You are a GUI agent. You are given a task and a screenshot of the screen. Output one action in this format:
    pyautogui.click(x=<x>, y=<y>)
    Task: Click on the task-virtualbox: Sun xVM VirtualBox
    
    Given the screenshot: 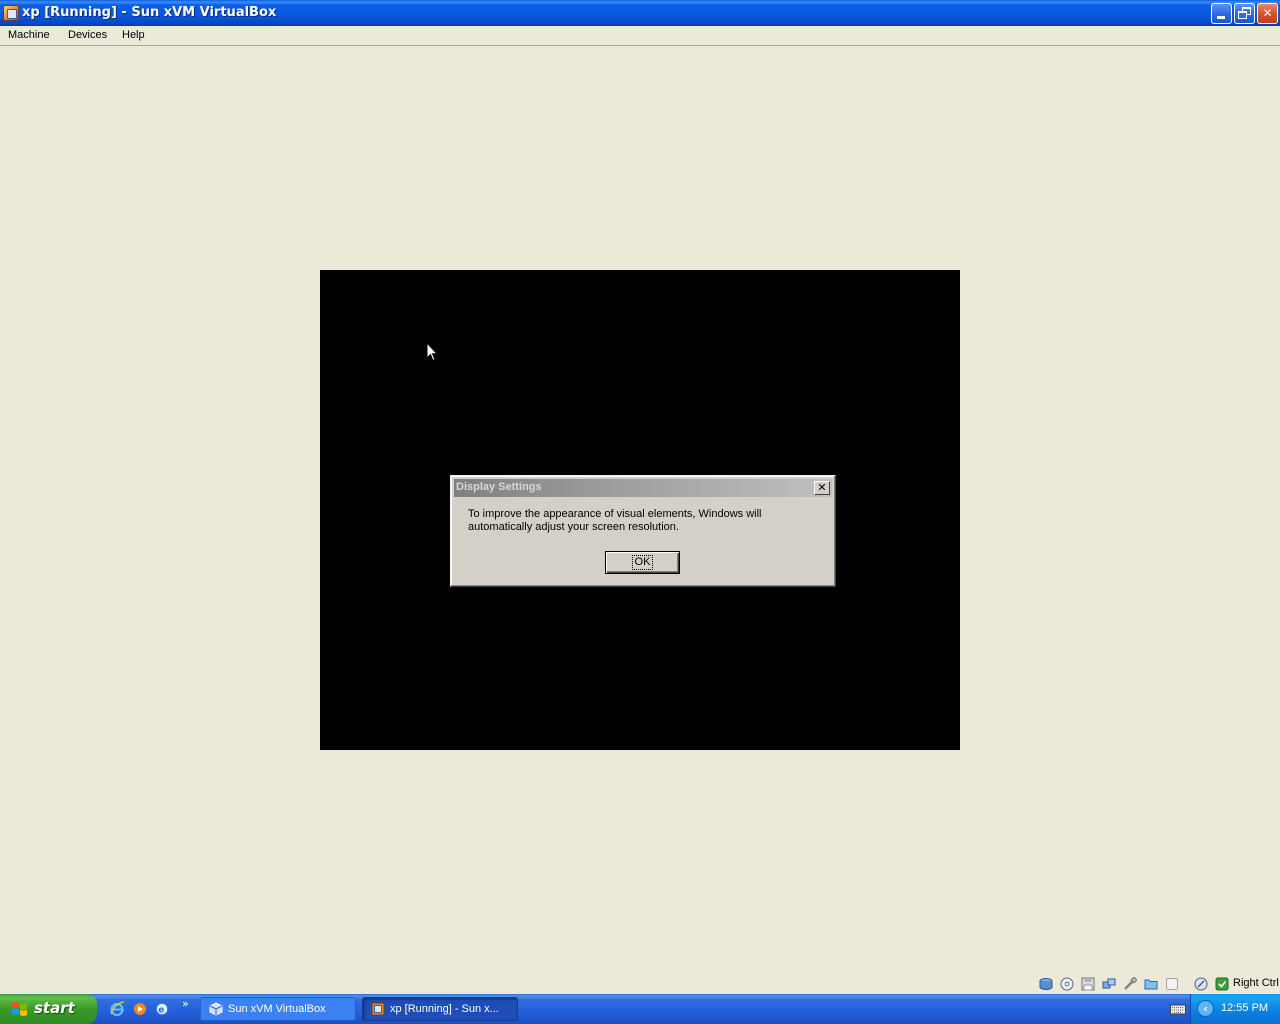 What is the action you would take?
    pyautogui.click(x=278, y=1009)
    